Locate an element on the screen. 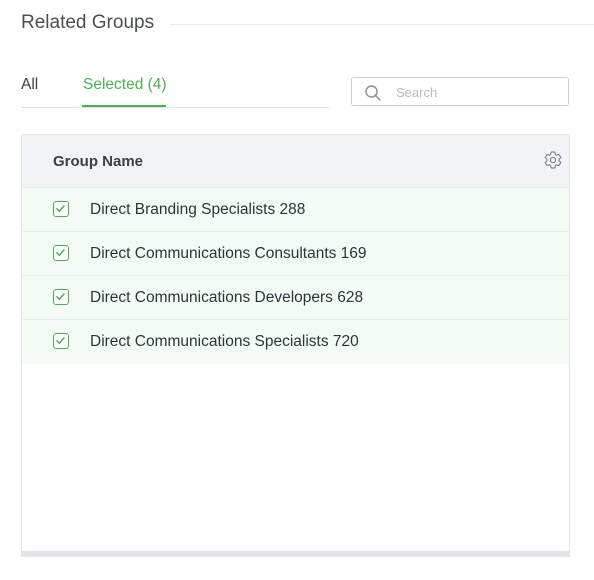 This screenshot has height=580, width=594. group-name: Direct Communications Developers 628 is located at coordinates (227, 297).